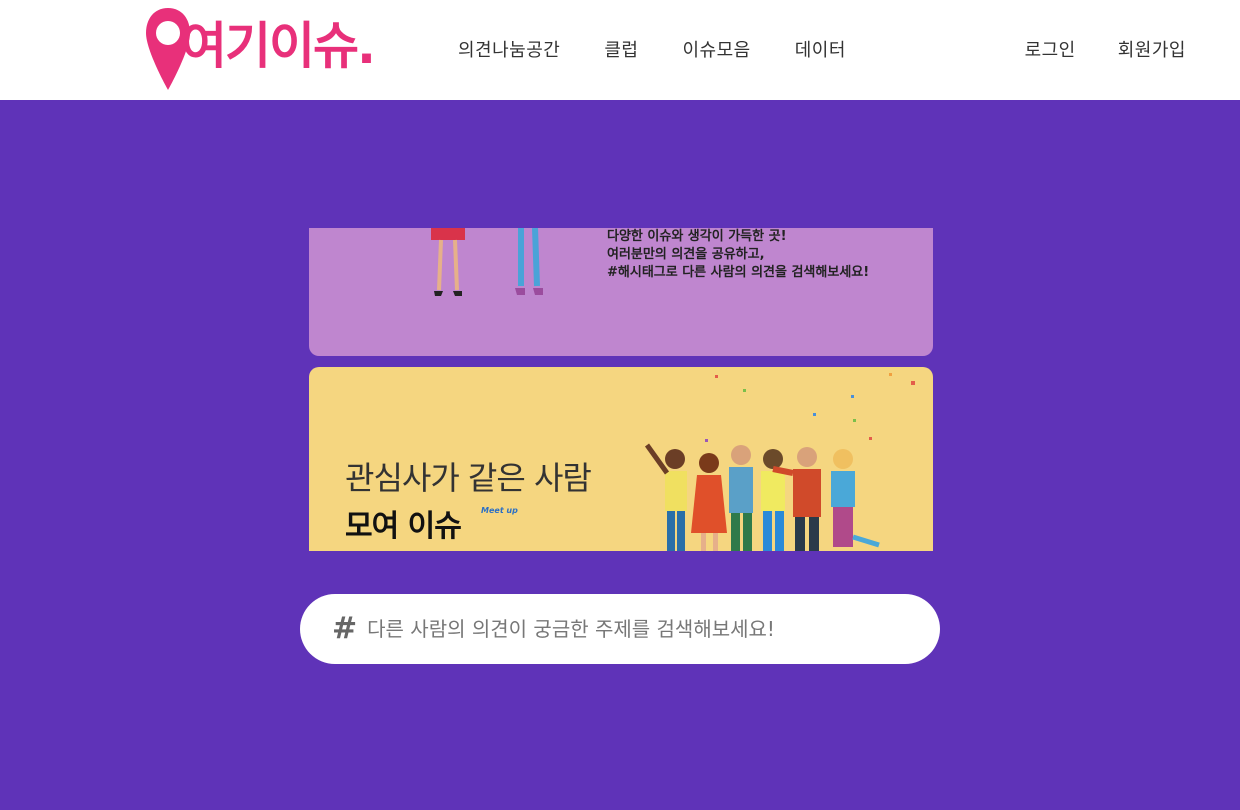 The image size is (1240, 810). I want to click on search-input, so click(637, 629).